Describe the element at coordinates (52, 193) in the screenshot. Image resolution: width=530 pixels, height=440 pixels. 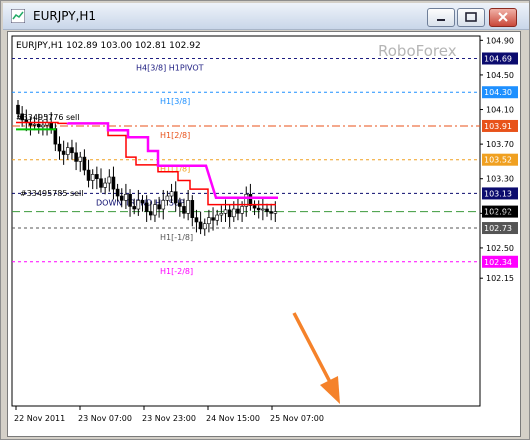
I see `order-label: #33495785 sell` at that location.